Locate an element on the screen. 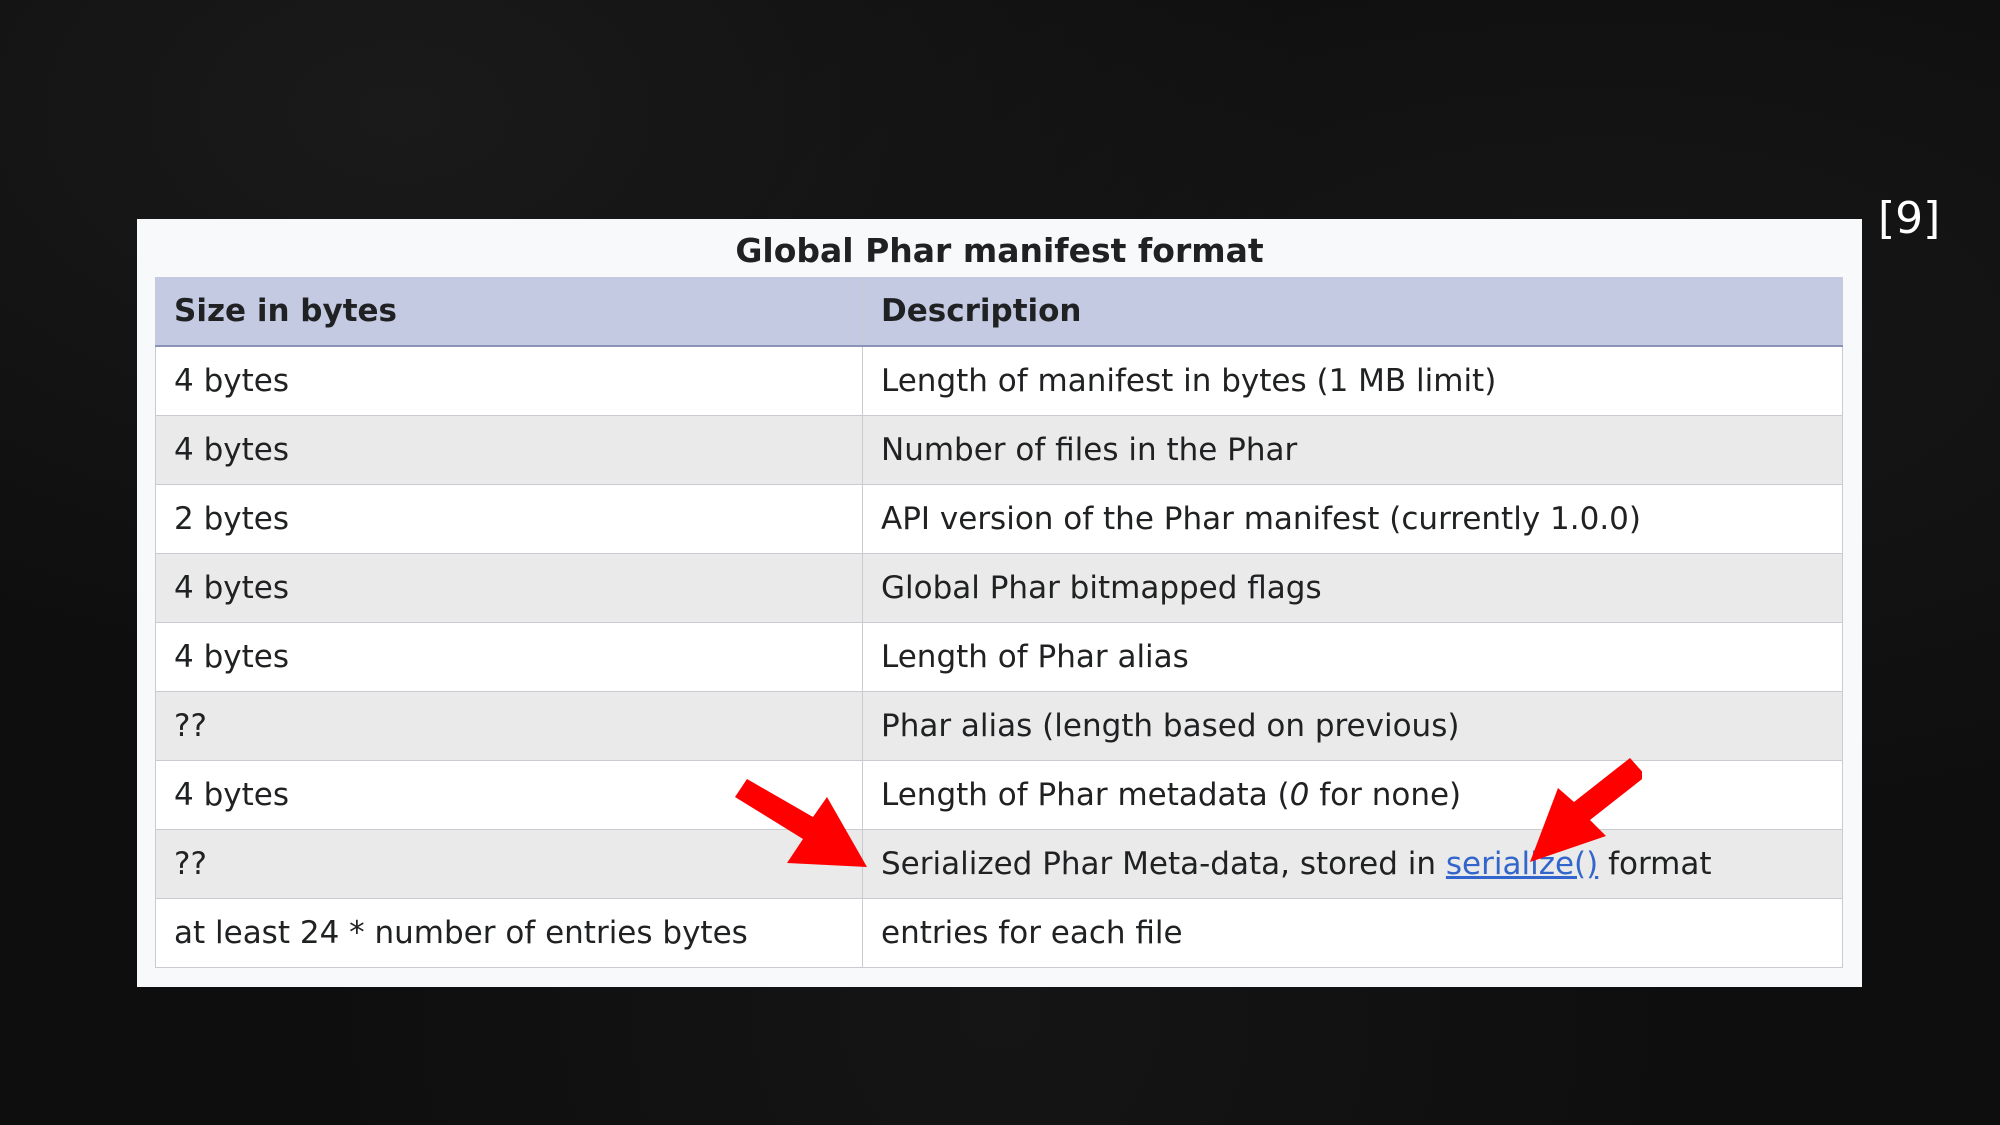  cell-description: Length of Phar metadata (0 for none) is located at coordinates (1352, 795).